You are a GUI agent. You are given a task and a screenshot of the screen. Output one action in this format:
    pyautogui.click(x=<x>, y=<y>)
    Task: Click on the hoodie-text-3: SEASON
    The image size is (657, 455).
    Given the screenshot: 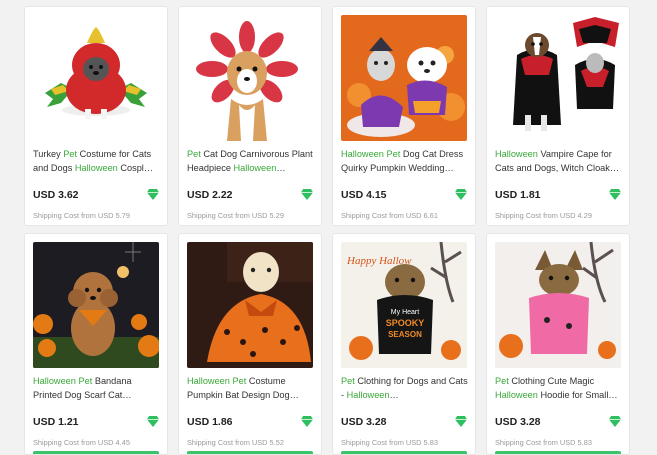 What is the action you would take?
    pyautogui.click(x=405, y=334)
    